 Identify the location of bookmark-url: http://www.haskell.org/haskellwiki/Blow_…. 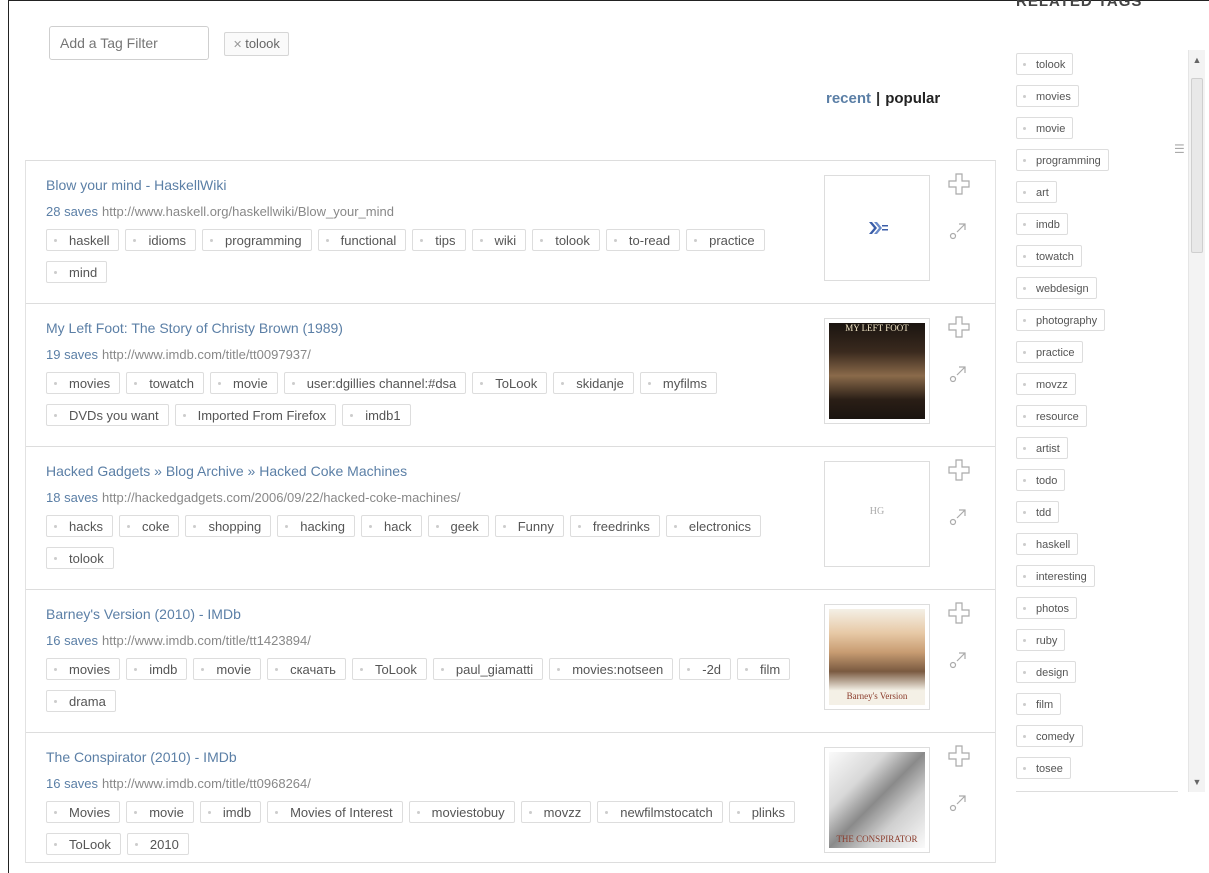
(248, 211).